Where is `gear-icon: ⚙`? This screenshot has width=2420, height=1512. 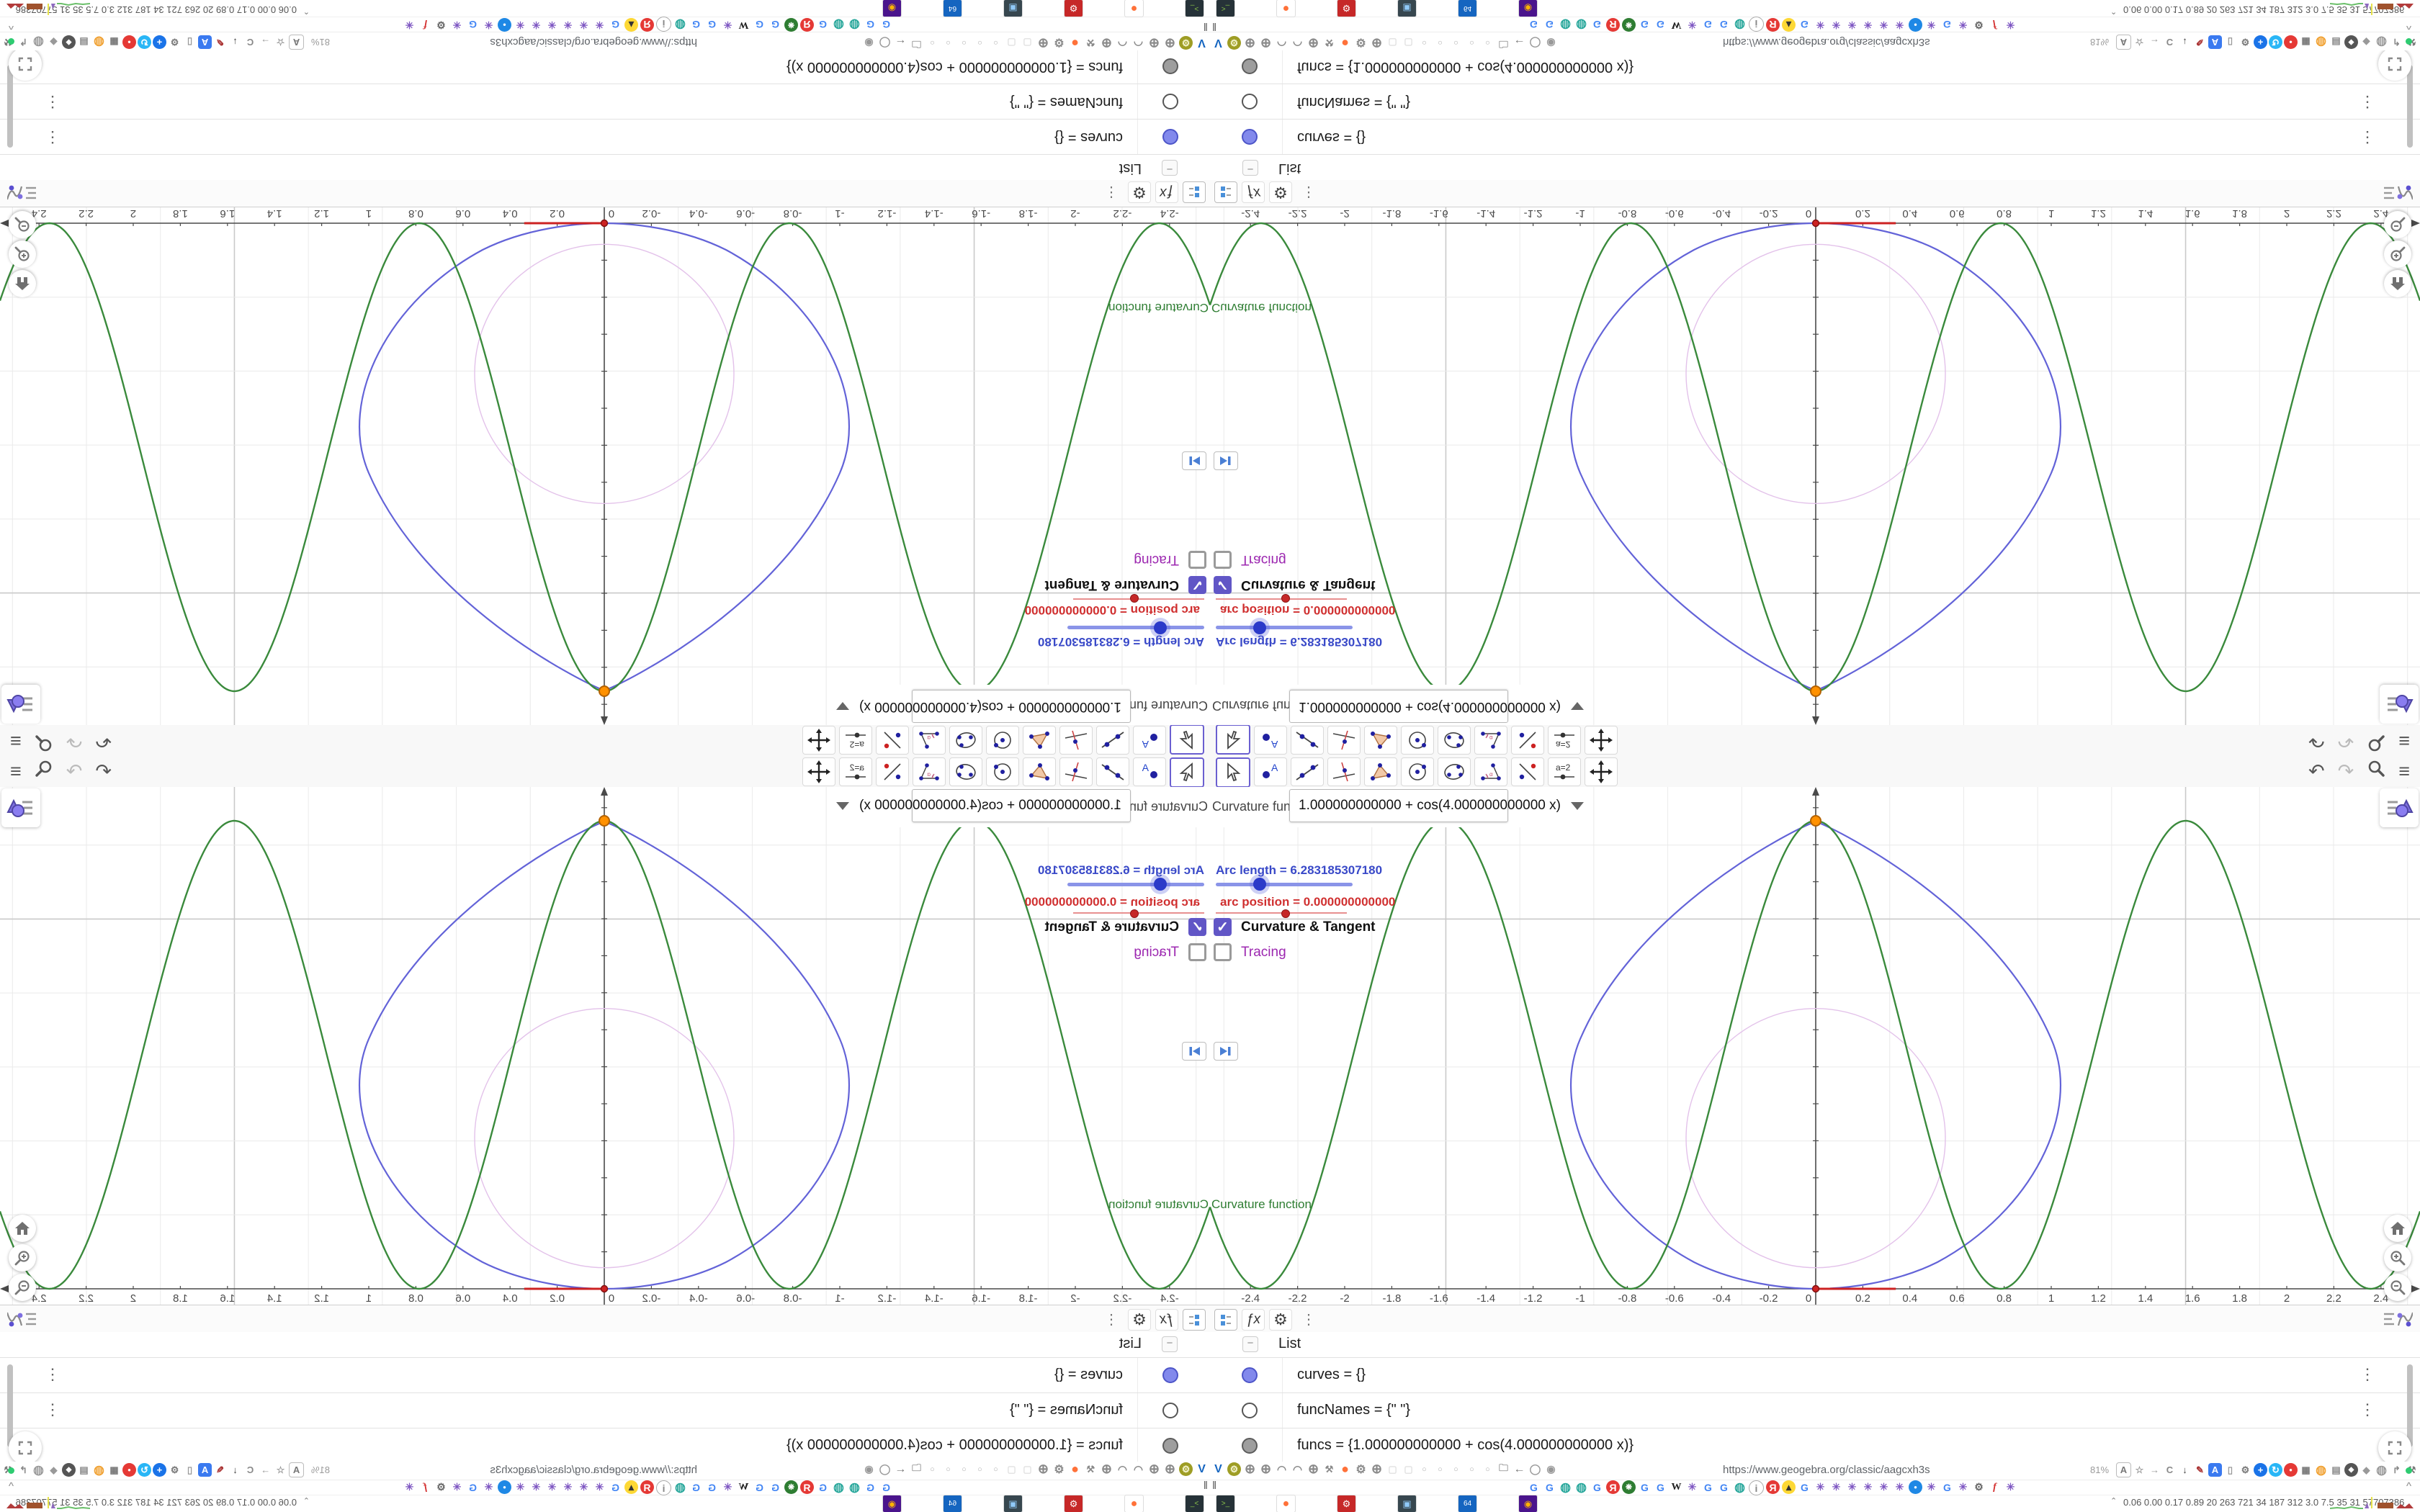
gear-icon: ⚙ is located at coordinates (1059, 1469).